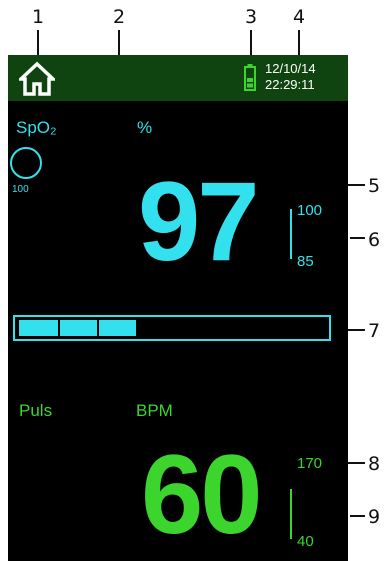 The height and width of the screenshot is (561, 390). Describe the element at coordinates (251, 17) in the screenshot. I see `callout-3: 3` at that location.